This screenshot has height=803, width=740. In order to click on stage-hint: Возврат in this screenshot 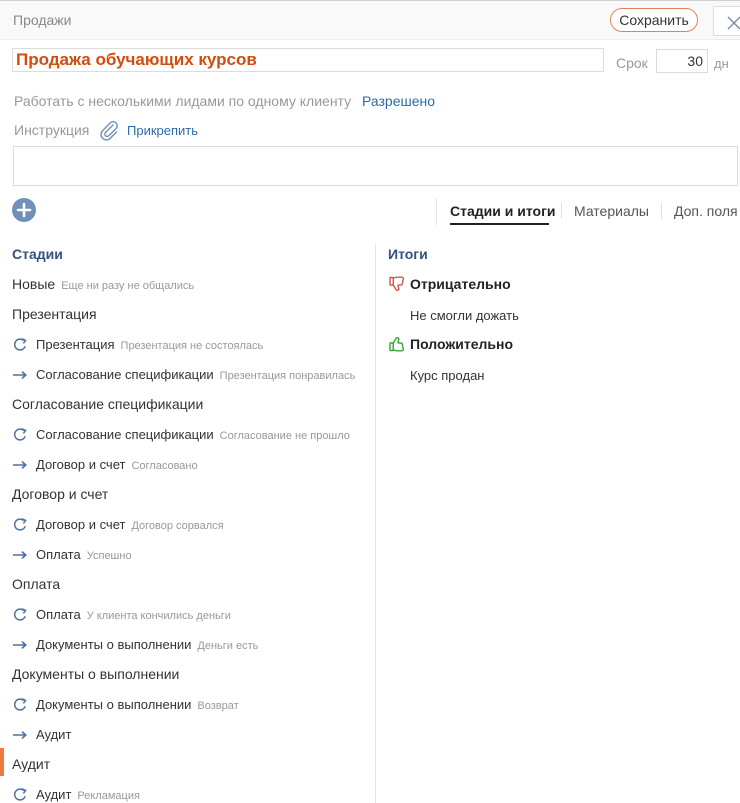, I will do `click(218, 706)`.